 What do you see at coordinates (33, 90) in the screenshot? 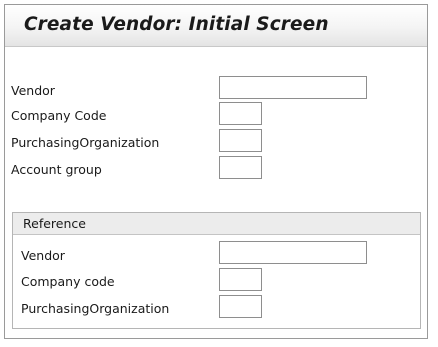
I see `vendor-label: Vendor` at bounding box center [33, 90].